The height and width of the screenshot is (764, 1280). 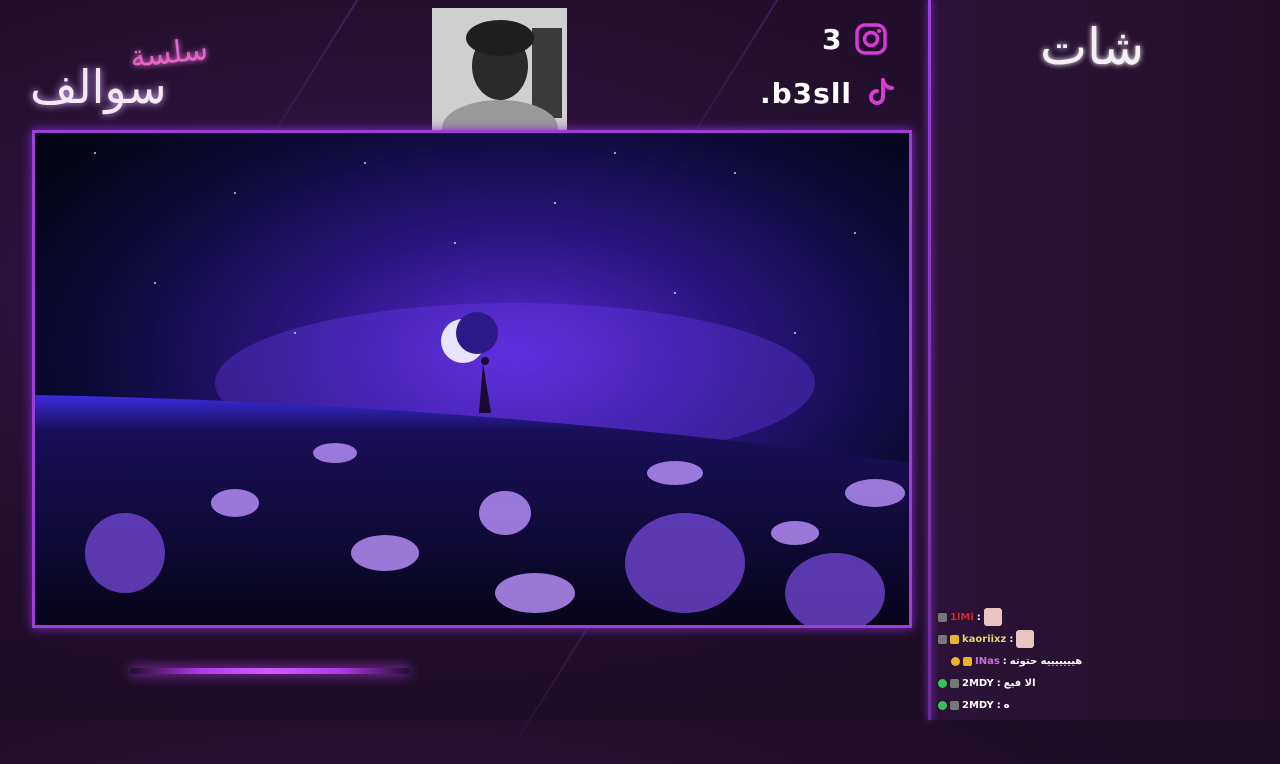 What do you see at coordinates (806, 93) in the screenshot?
I see `tiktok-handle-text: .b3sll` at bounding box center [806, 93].